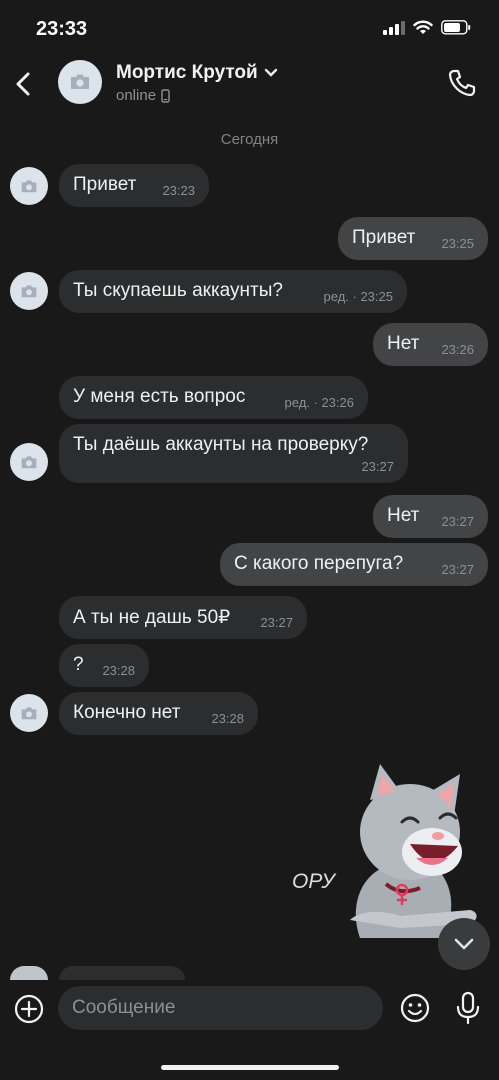  Describe the element at coordinates (221, 444) in the screenshot. I see `message-text: Ты даёшь аккаунты на проверку?` at that location.